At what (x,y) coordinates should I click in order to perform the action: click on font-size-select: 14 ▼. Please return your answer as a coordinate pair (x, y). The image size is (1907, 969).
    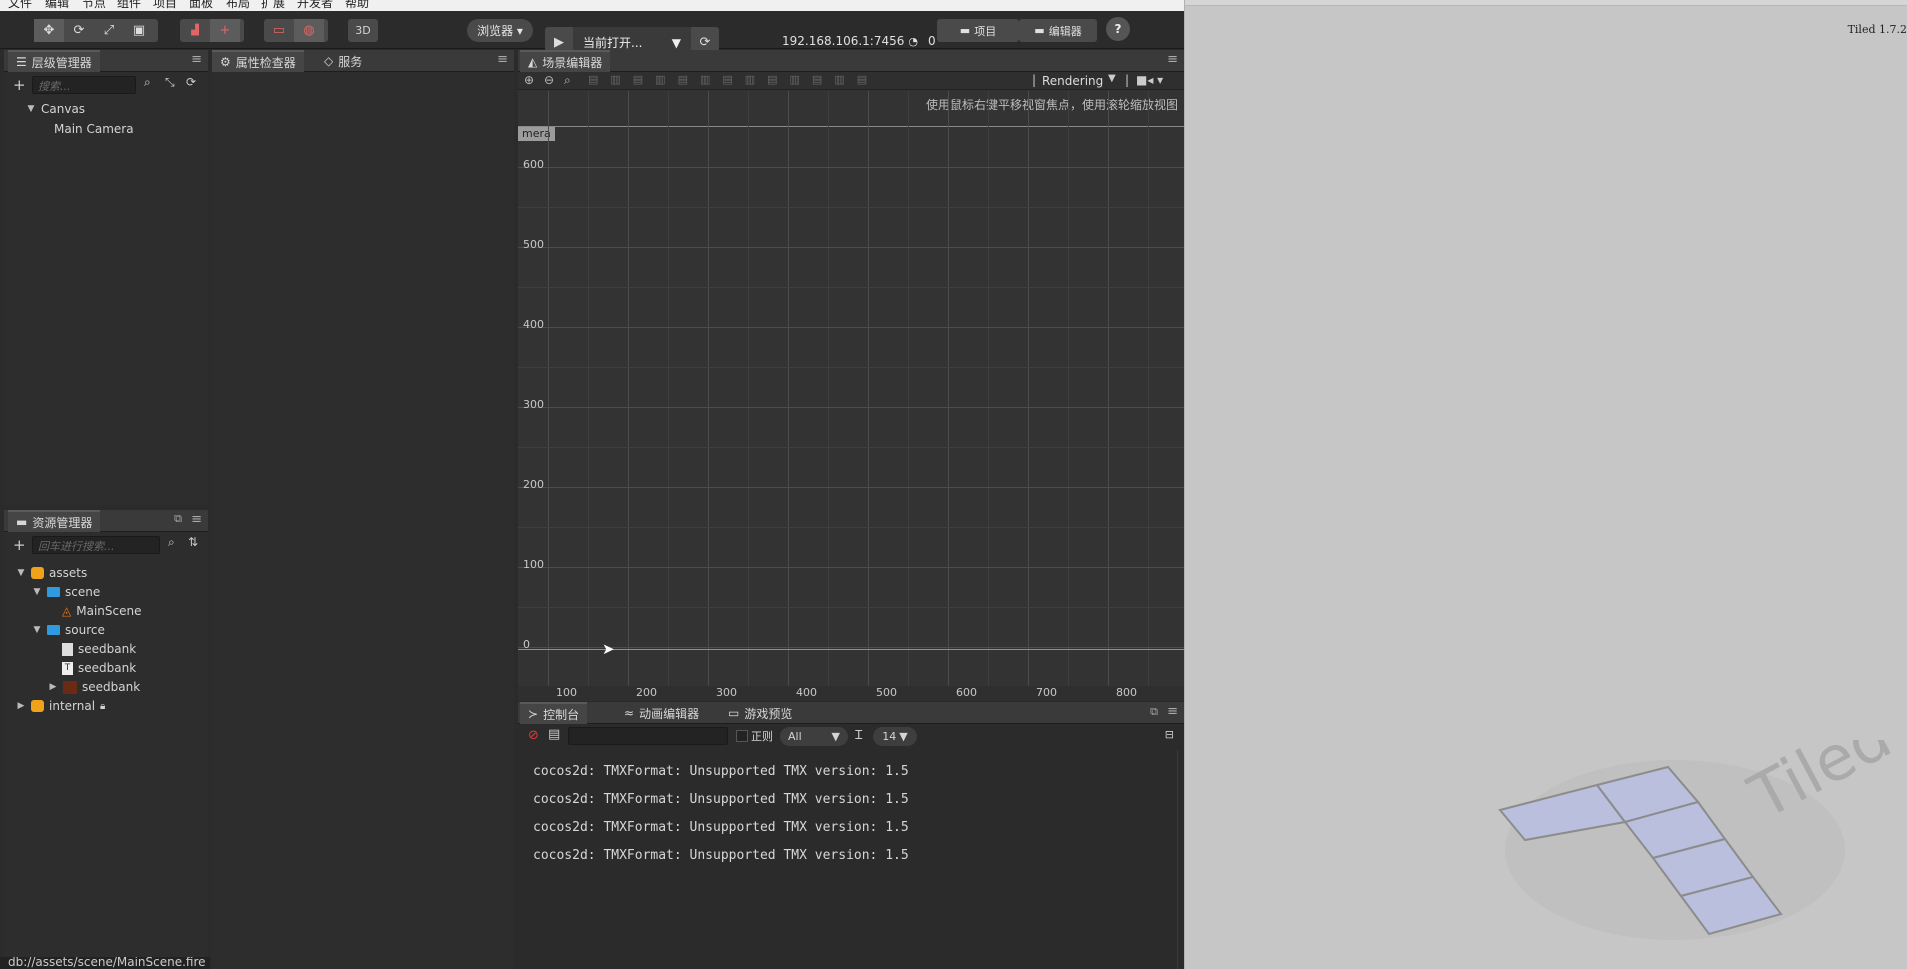
    Looking at the image, I should click on (895, 736).